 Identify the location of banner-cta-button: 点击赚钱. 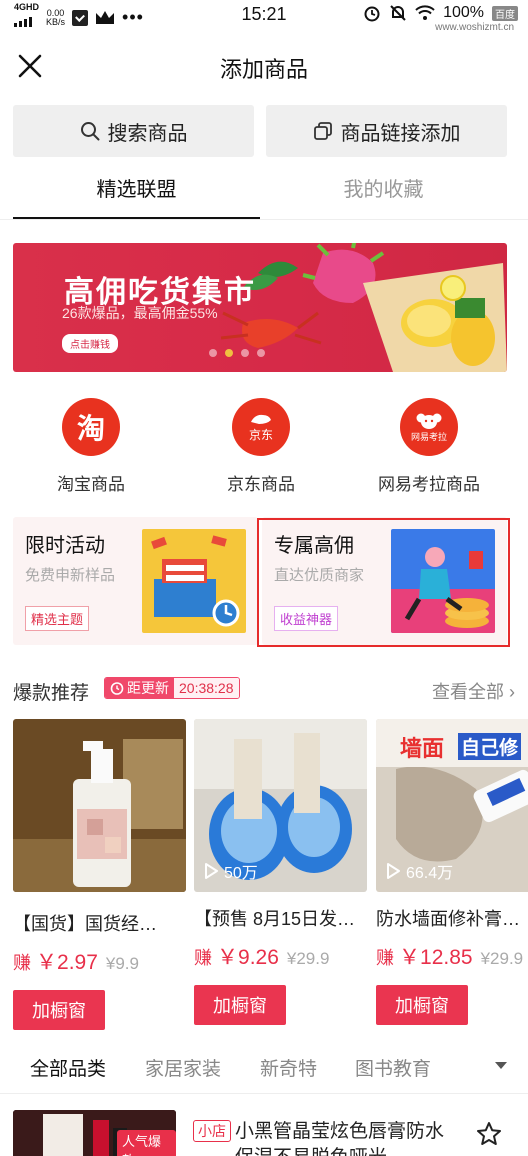
(90, 343).